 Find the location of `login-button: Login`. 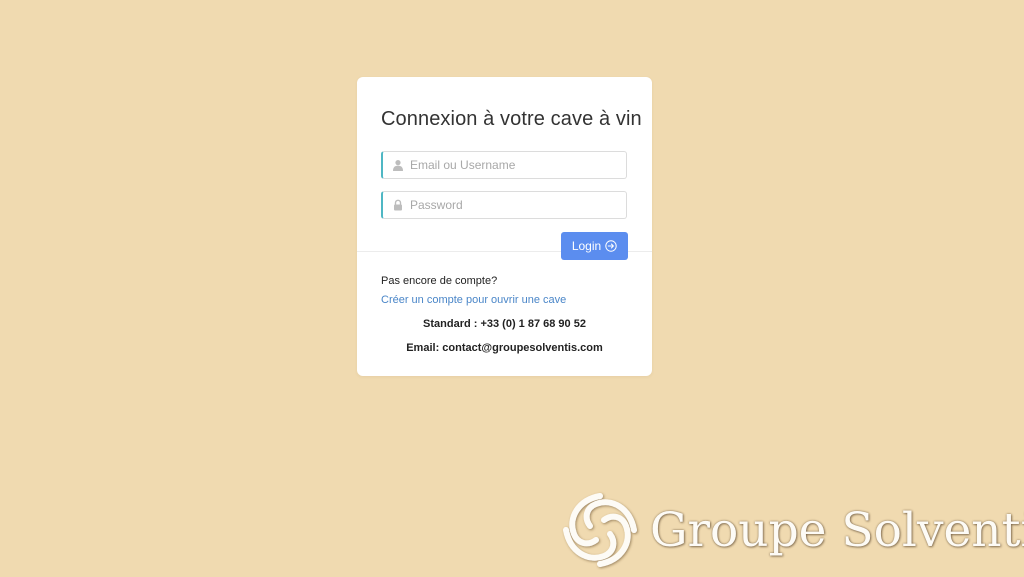

login-button: Login is located at coordinates (594, 246).